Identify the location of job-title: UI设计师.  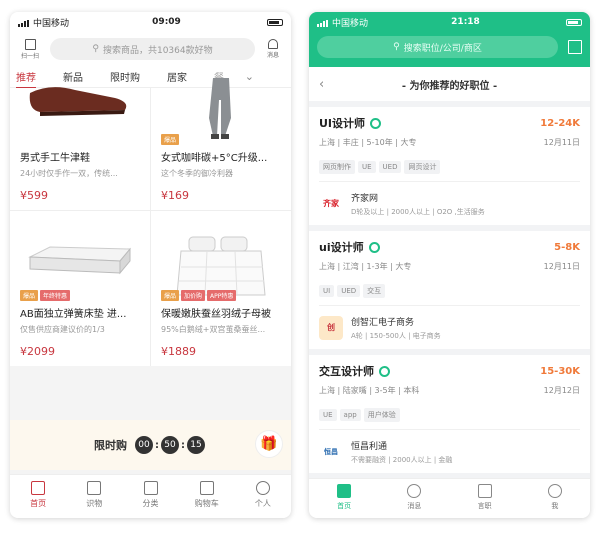
(342, 123).